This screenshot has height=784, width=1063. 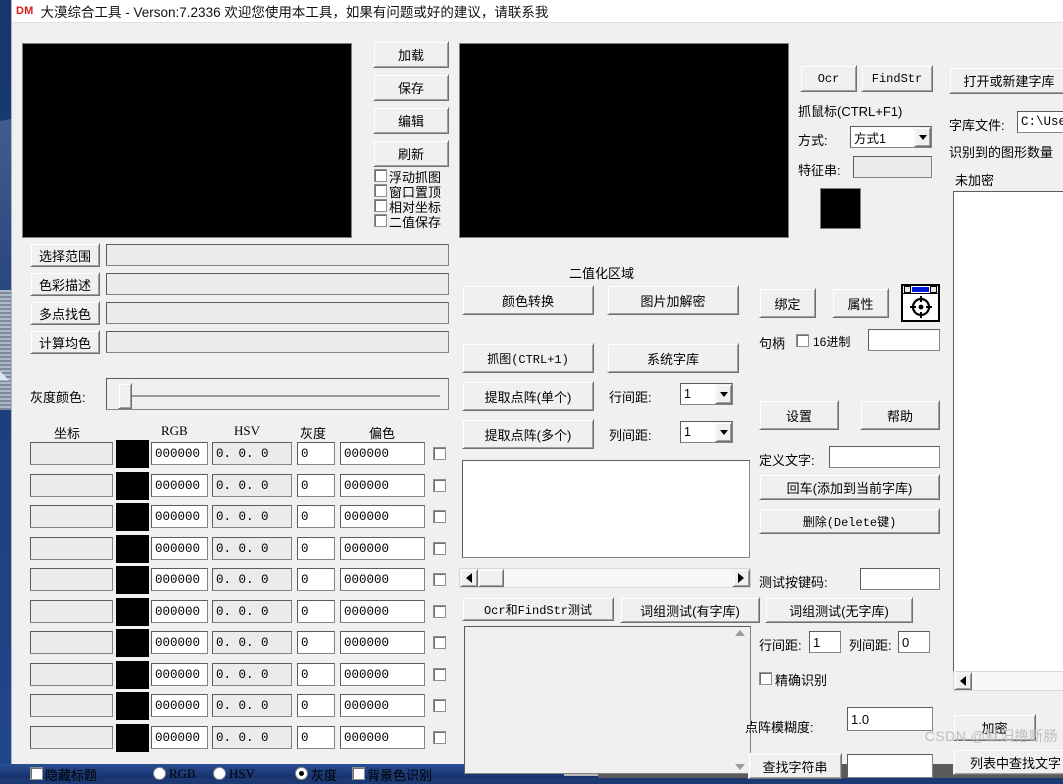 What do you see at coordinates (606, 509) in the screenshot?
I see `dot-matrix-preview` at bounding box center [606, 509].